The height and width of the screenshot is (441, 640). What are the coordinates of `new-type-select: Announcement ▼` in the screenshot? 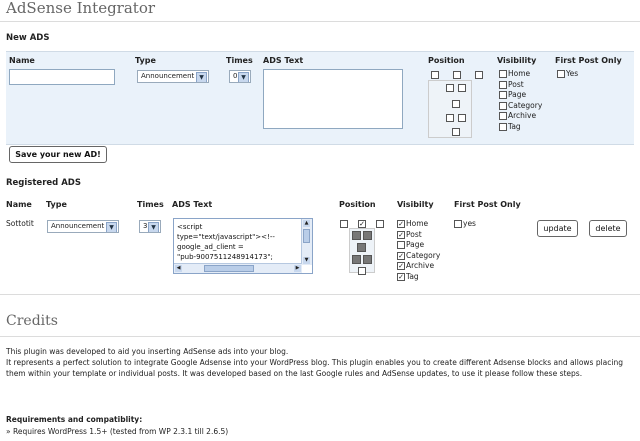 It's located at (173, 76).